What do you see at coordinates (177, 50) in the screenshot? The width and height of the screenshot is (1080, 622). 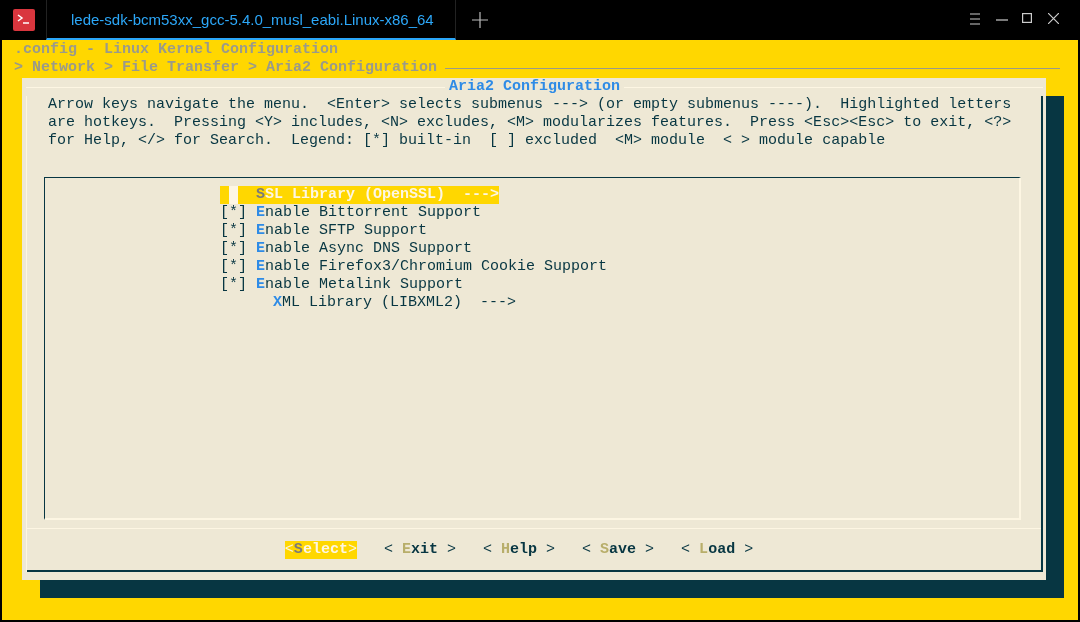 I see `config-title: .config - Linux Kernel Configuration` at bounding box center [177, 50].